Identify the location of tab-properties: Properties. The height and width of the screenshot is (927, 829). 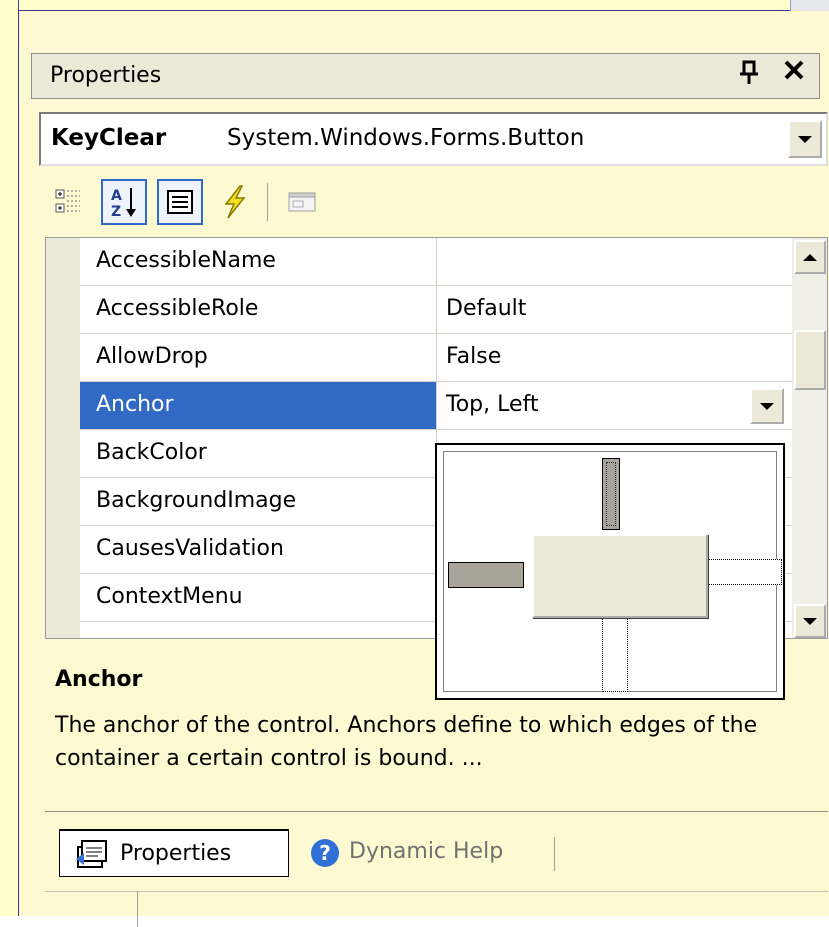
(174, 853).